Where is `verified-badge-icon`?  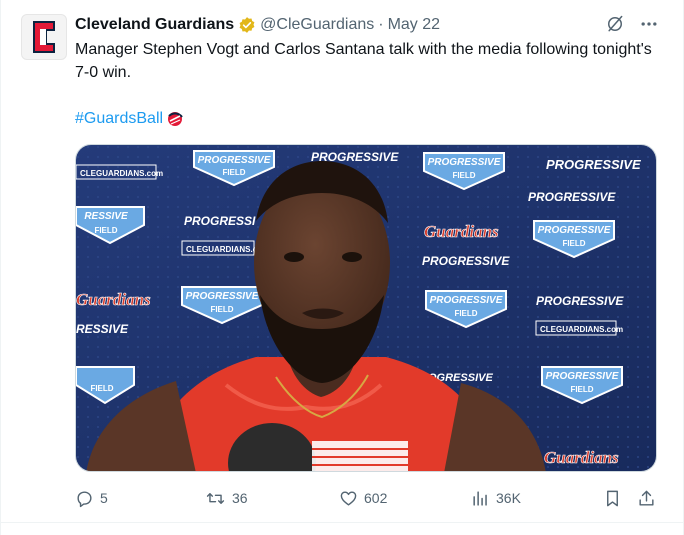 verified-badge-icon is located at coordinates (247, 25).